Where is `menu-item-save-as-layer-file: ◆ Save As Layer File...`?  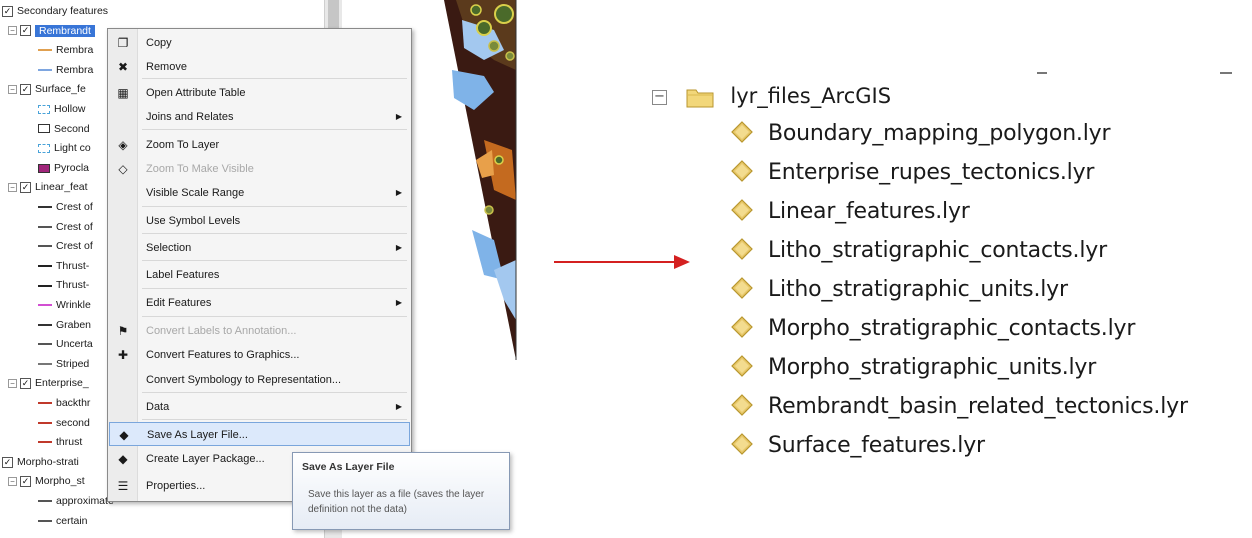
menu-item-save-as-layer-file: ◆ Save As Layer File... is located at coordinates (259, 434).